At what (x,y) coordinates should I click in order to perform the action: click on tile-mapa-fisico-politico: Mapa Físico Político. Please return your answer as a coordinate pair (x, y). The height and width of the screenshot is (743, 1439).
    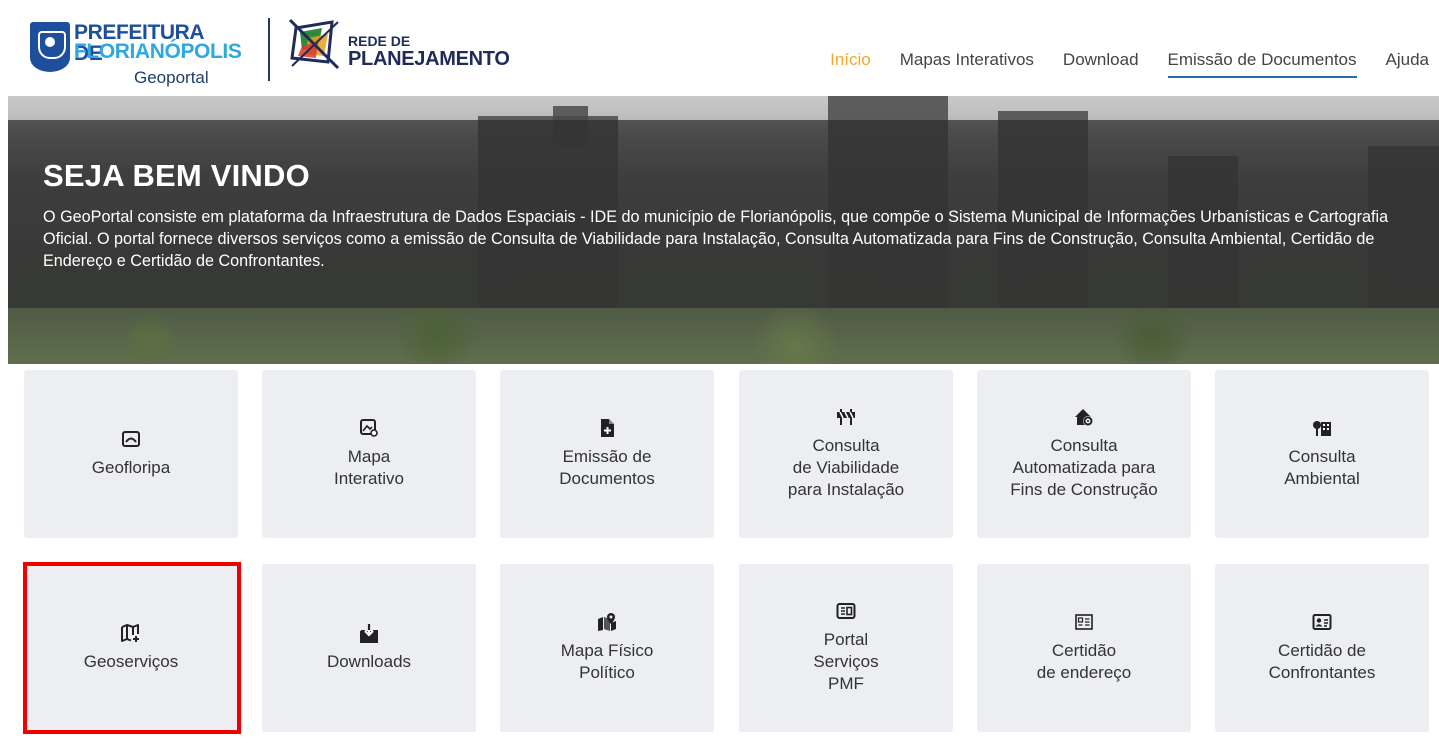
    Looking at the image, I should click on (607, 648).